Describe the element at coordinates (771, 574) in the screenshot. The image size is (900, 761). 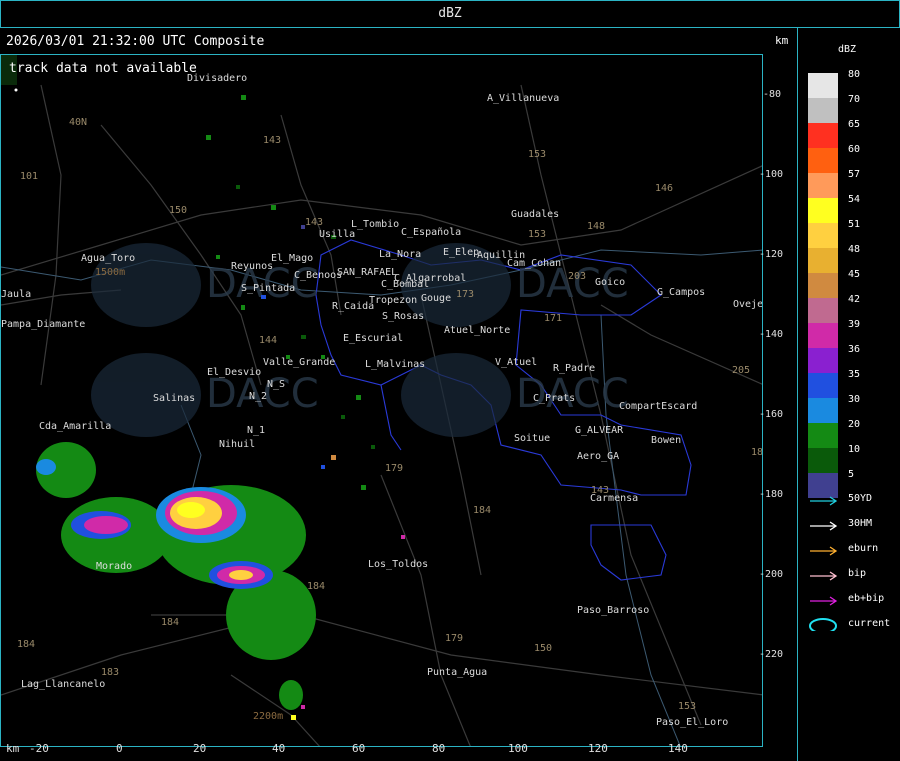
I see `y-axis-tick: -200` at that location.